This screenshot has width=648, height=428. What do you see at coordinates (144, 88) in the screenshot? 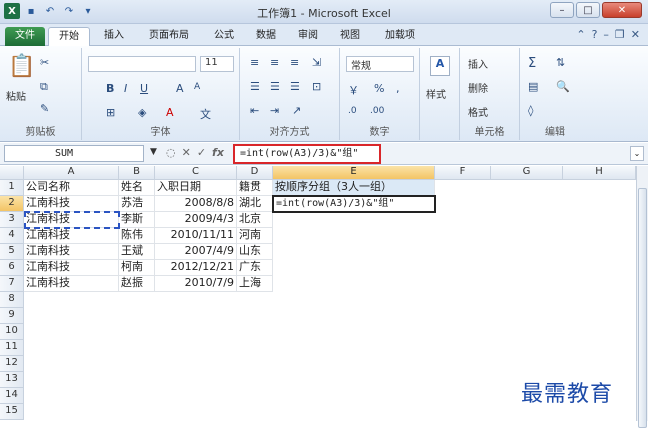
I see `underline-icon: U` at bounding box center [144, 88].